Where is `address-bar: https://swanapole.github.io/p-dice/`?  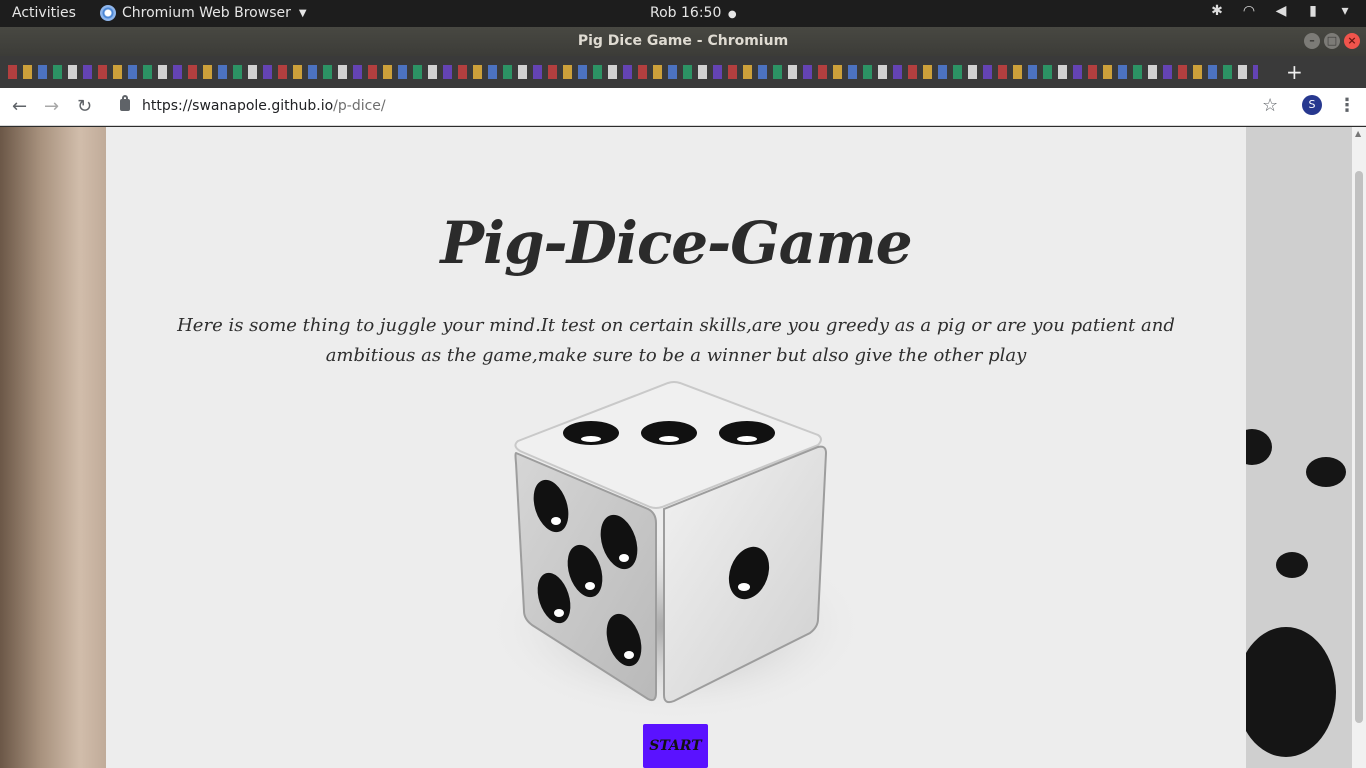 address-bar: https://swanapole.github.io/p-dice/ is located at coordinates (264, 106).